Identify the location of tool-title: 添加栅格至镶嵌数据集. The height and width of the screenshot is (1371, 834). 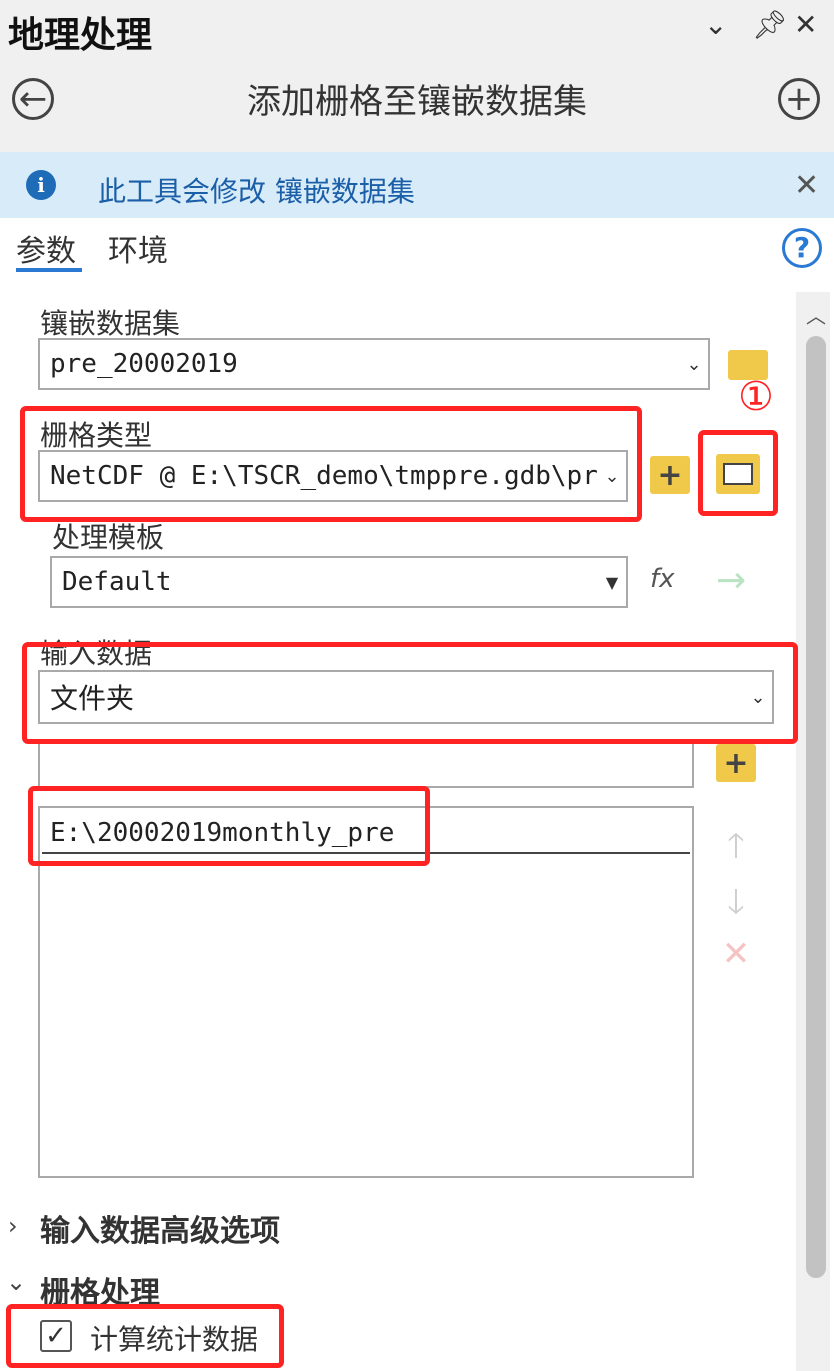
(417, 102).